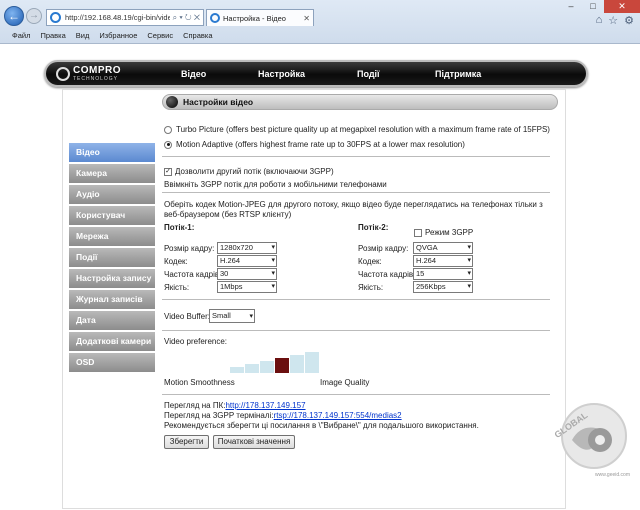 The width and height of the screenshot is (640, 510). What do you see at coordinates (443, 232) in the screenshot?
I see `mode3gpp-option: Режим 3GPP` at bounding box center [443, 232].